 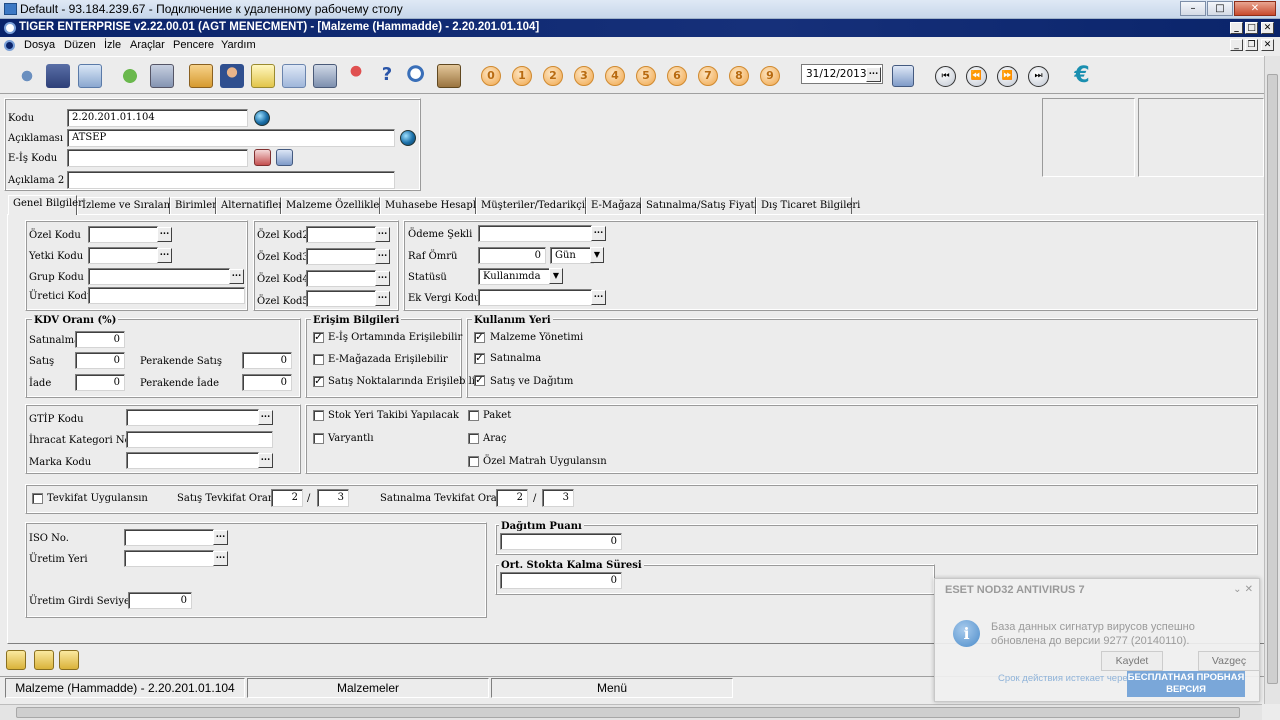 What do you see at coordinates (130, 76) in the screenshot?
I see `recycle-icon` at bounding box center [130, 76].